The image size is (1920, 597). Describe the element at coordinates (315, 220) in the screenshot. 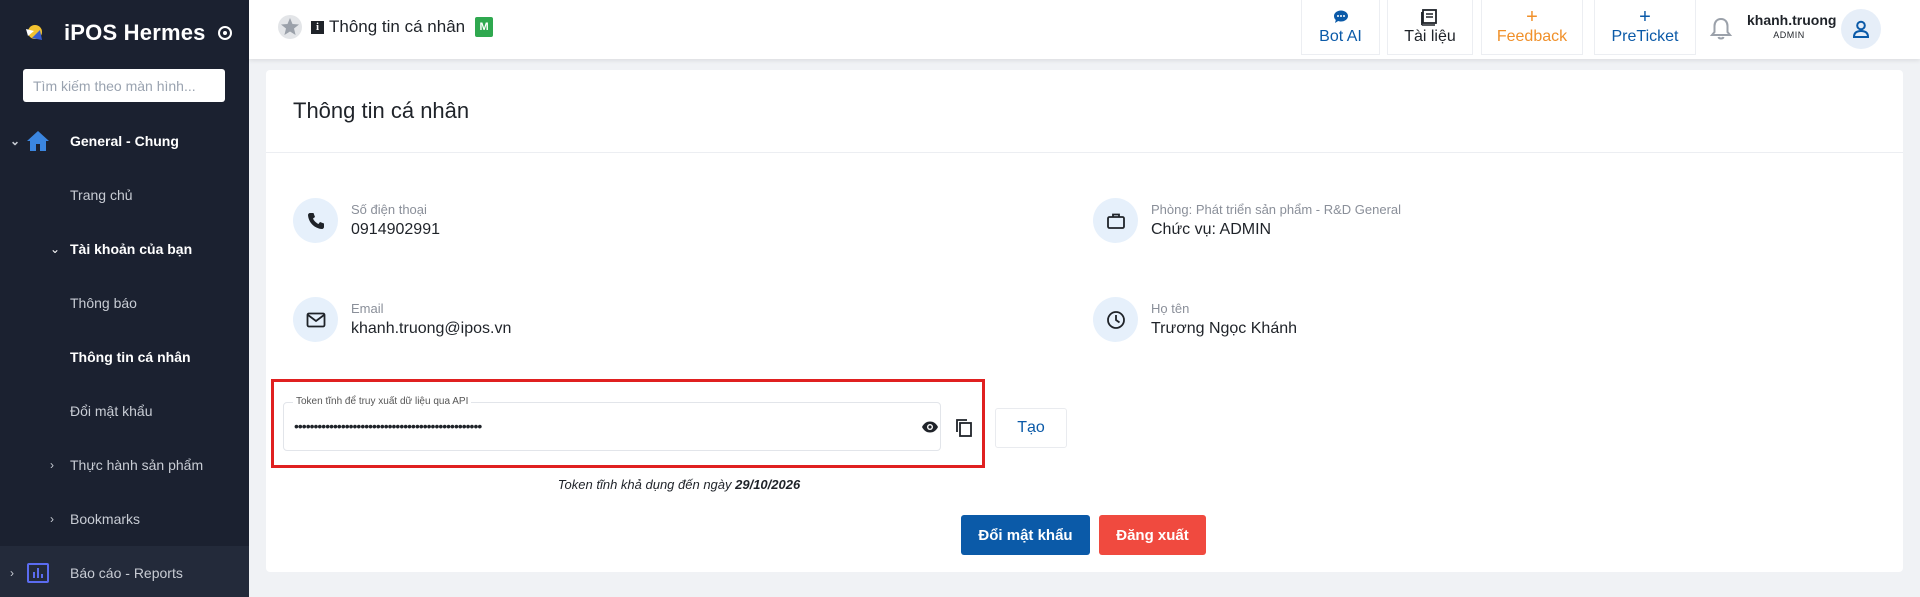

I see `phone-icon` at that location.